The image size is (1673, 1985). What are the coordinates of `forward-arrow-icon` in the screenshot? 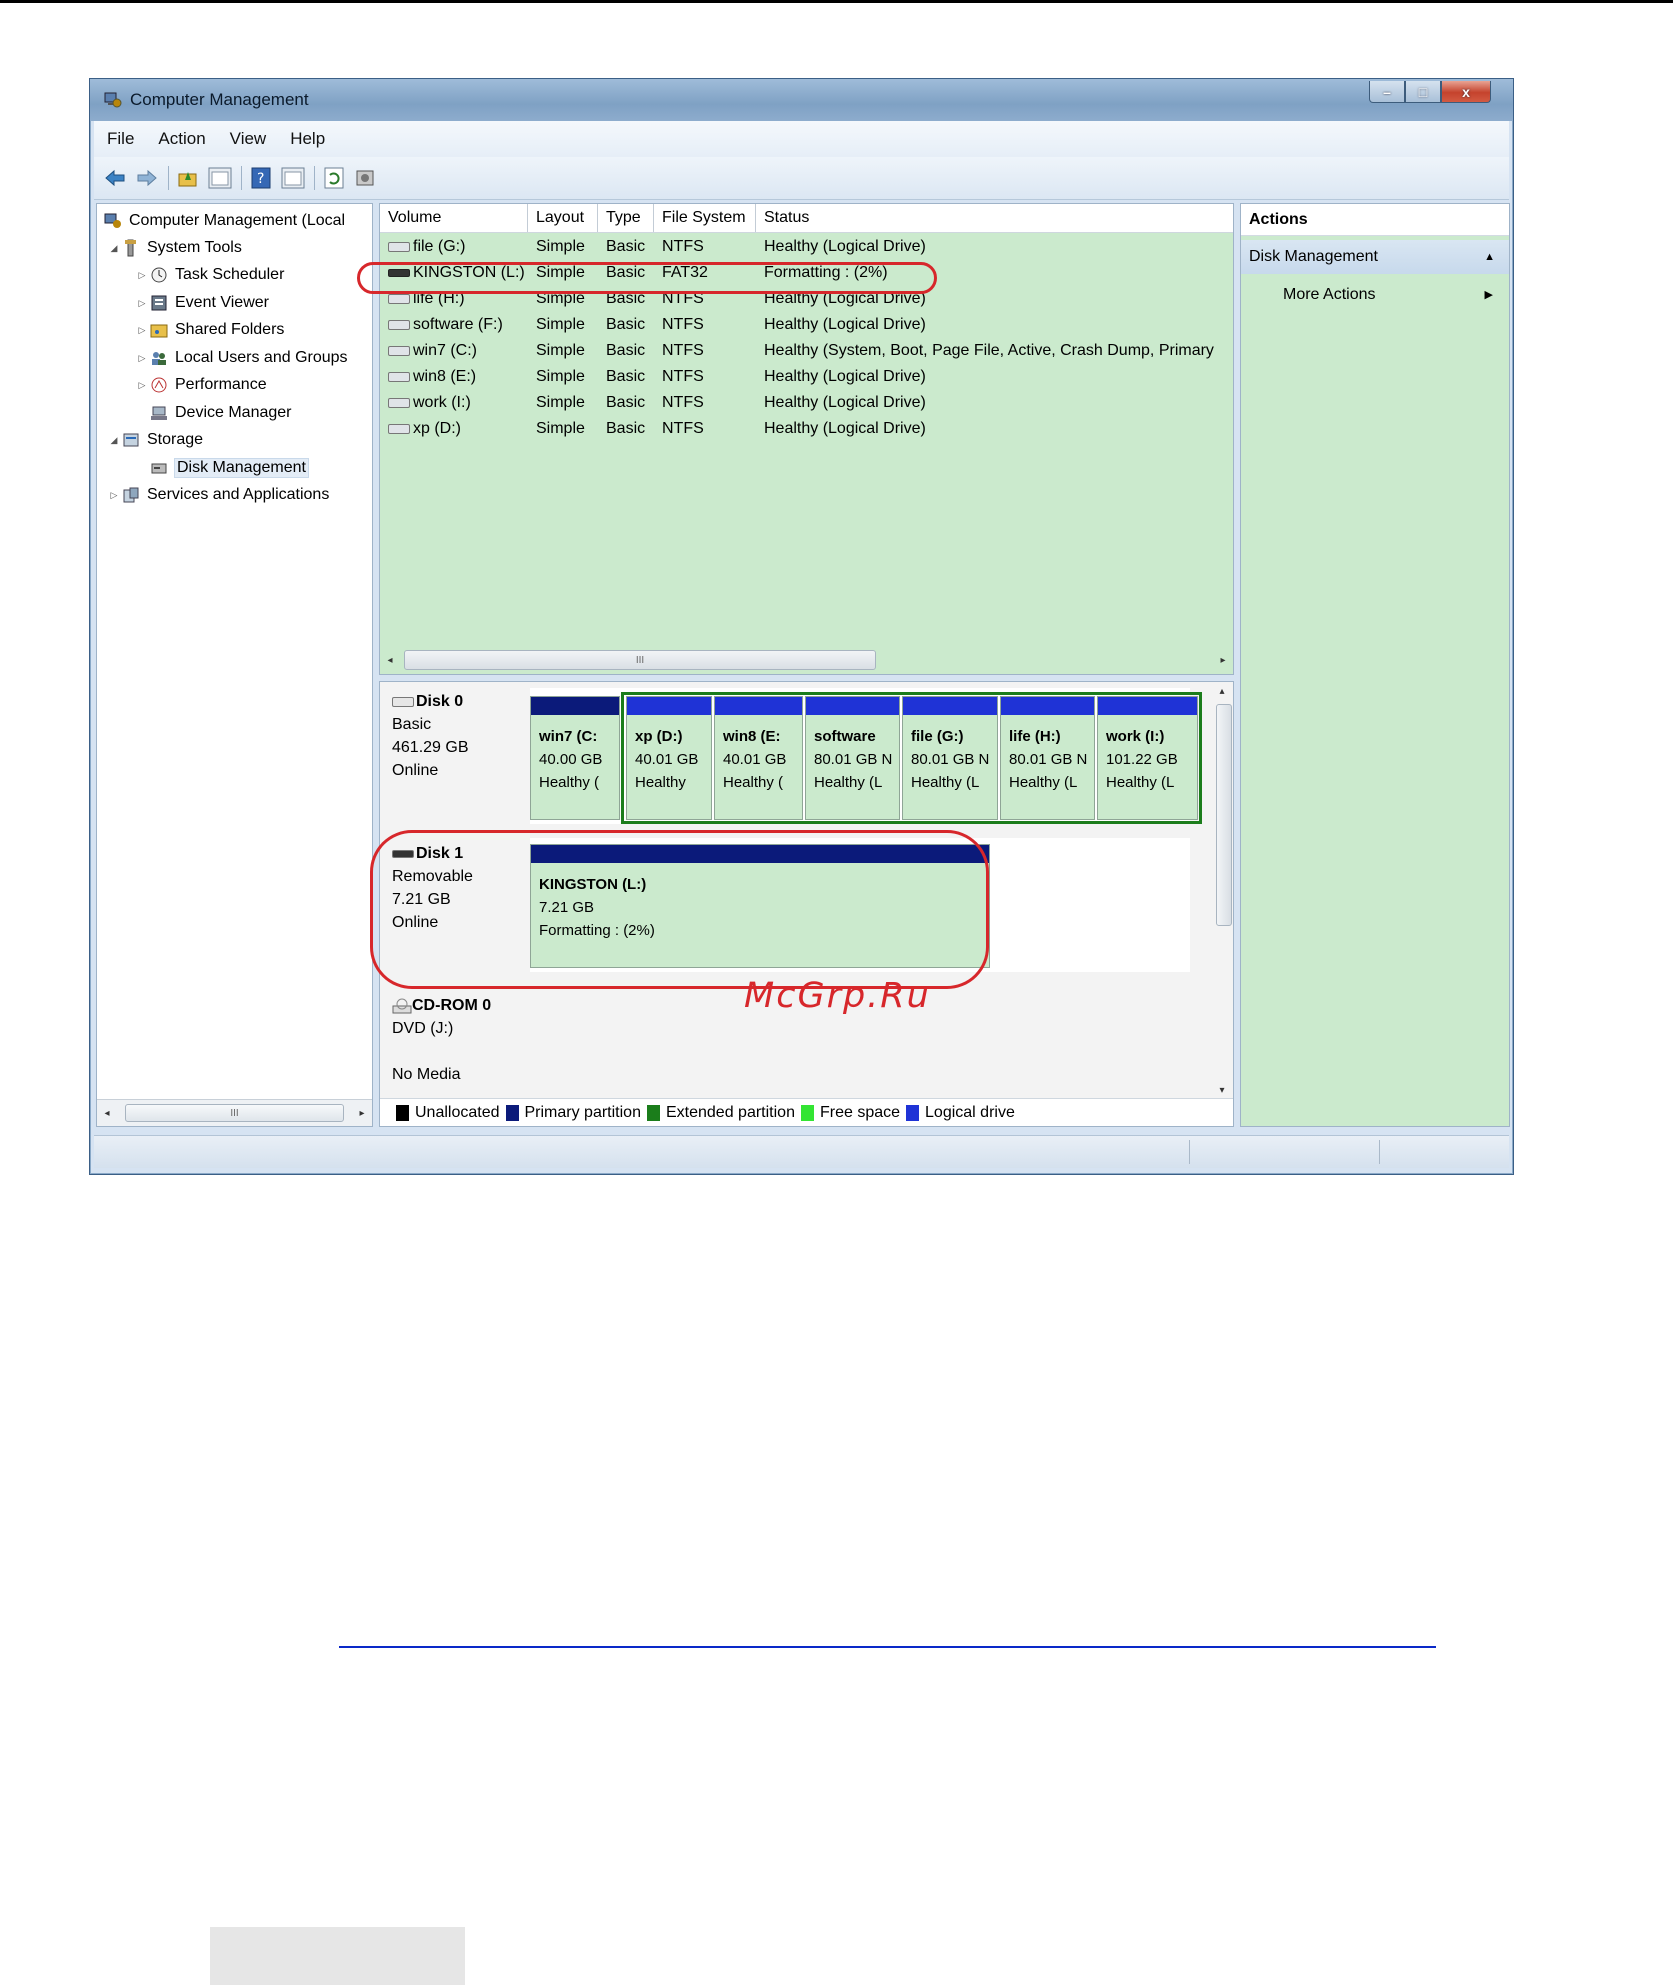 It's located at (147, 178).